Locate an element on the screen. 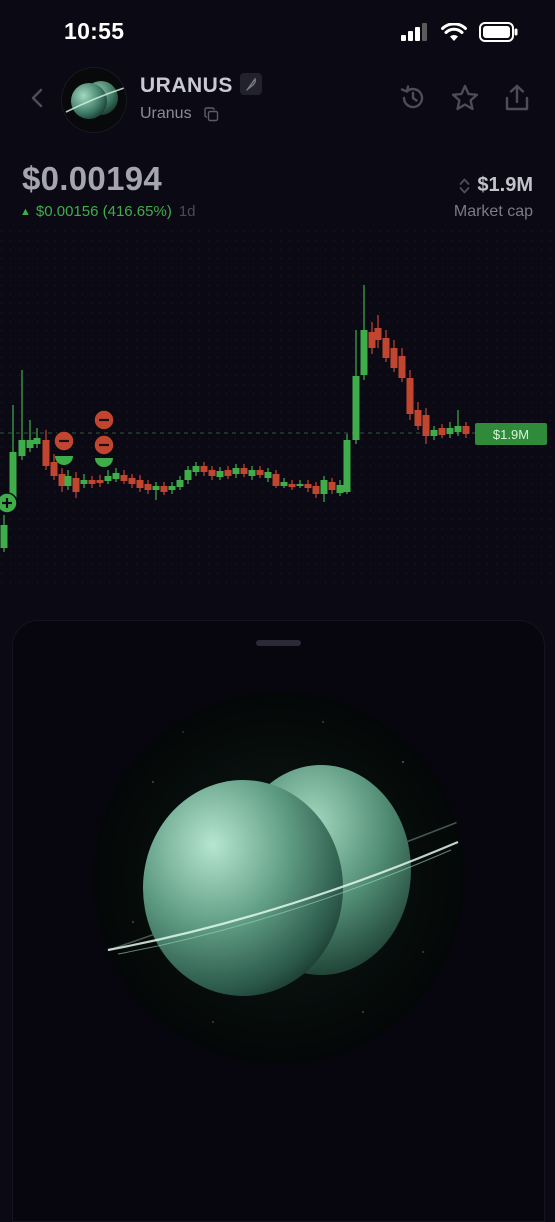  history-icon is located at coordinates (412, 97).